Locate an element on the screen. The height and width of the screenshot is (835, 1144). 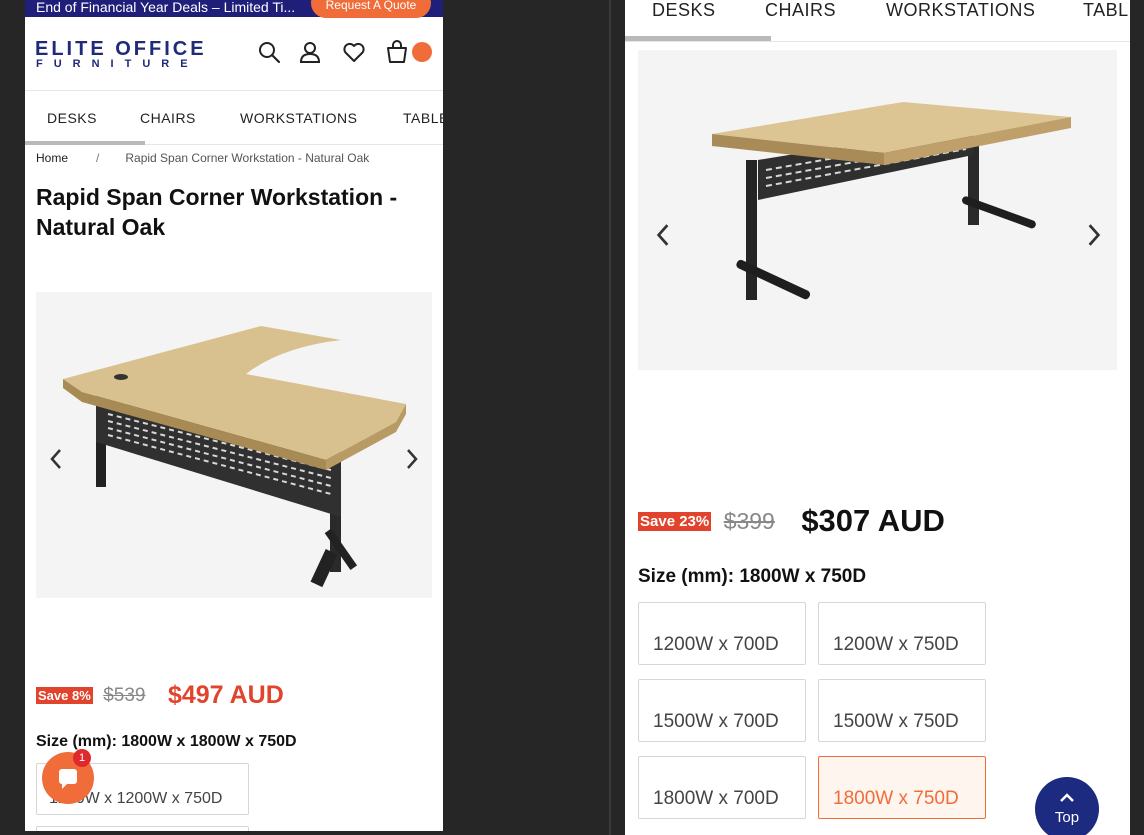
size-option: 1500W x 750D is located at coordinates (902, 710).